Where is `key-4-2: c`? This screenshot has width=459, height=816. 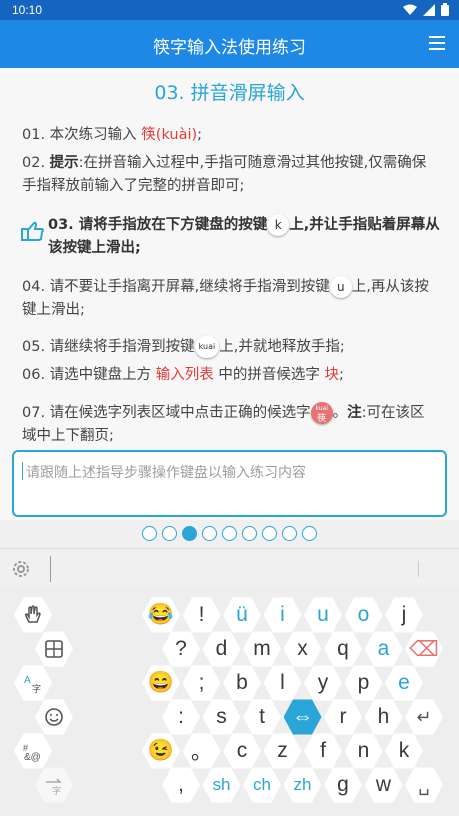 key-4-2: c is located at coordinates (242, 751).